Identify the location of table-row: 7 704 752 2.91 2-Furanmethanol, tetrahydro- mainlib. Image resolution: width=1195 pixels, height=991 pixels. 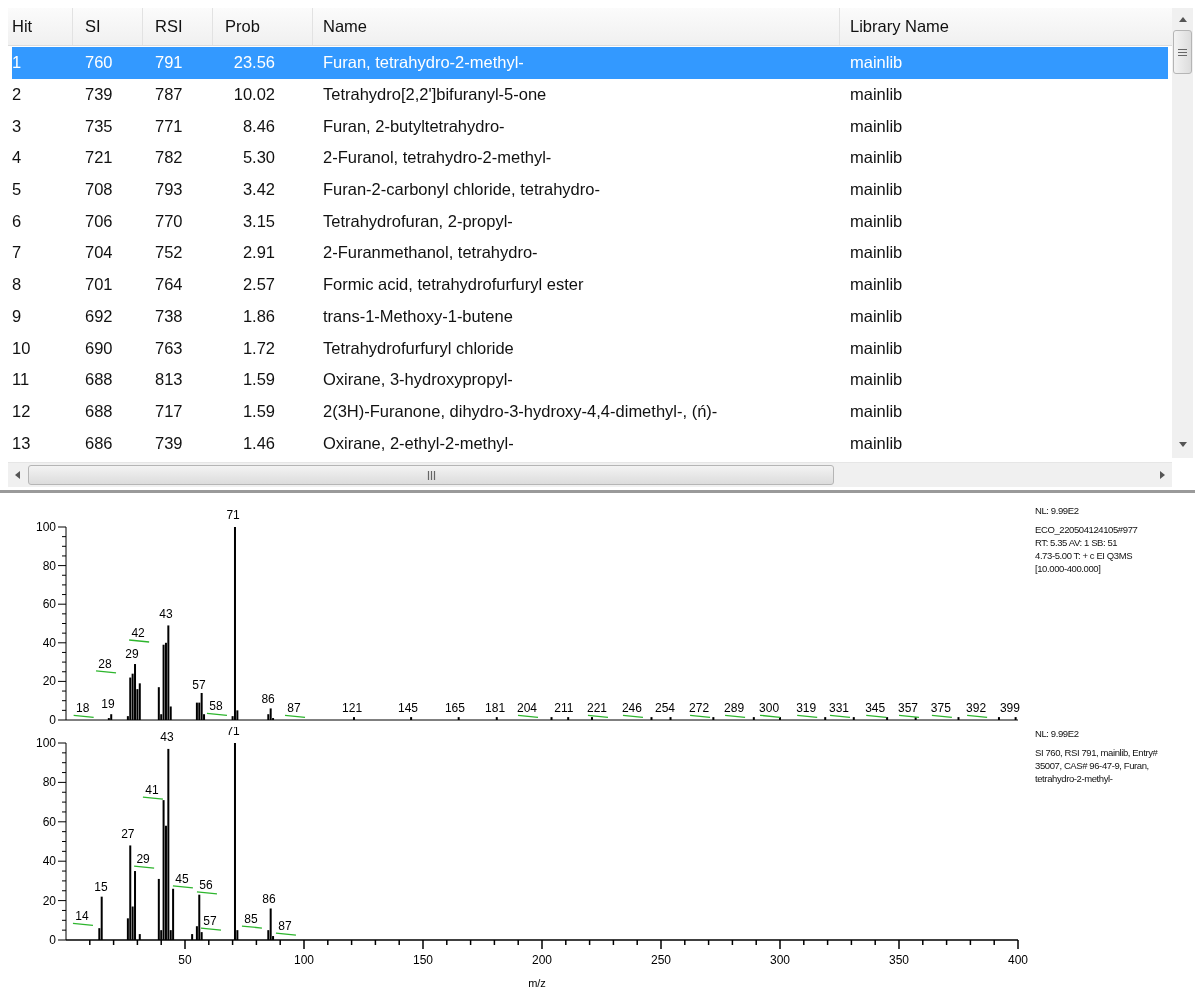
(590, 253).